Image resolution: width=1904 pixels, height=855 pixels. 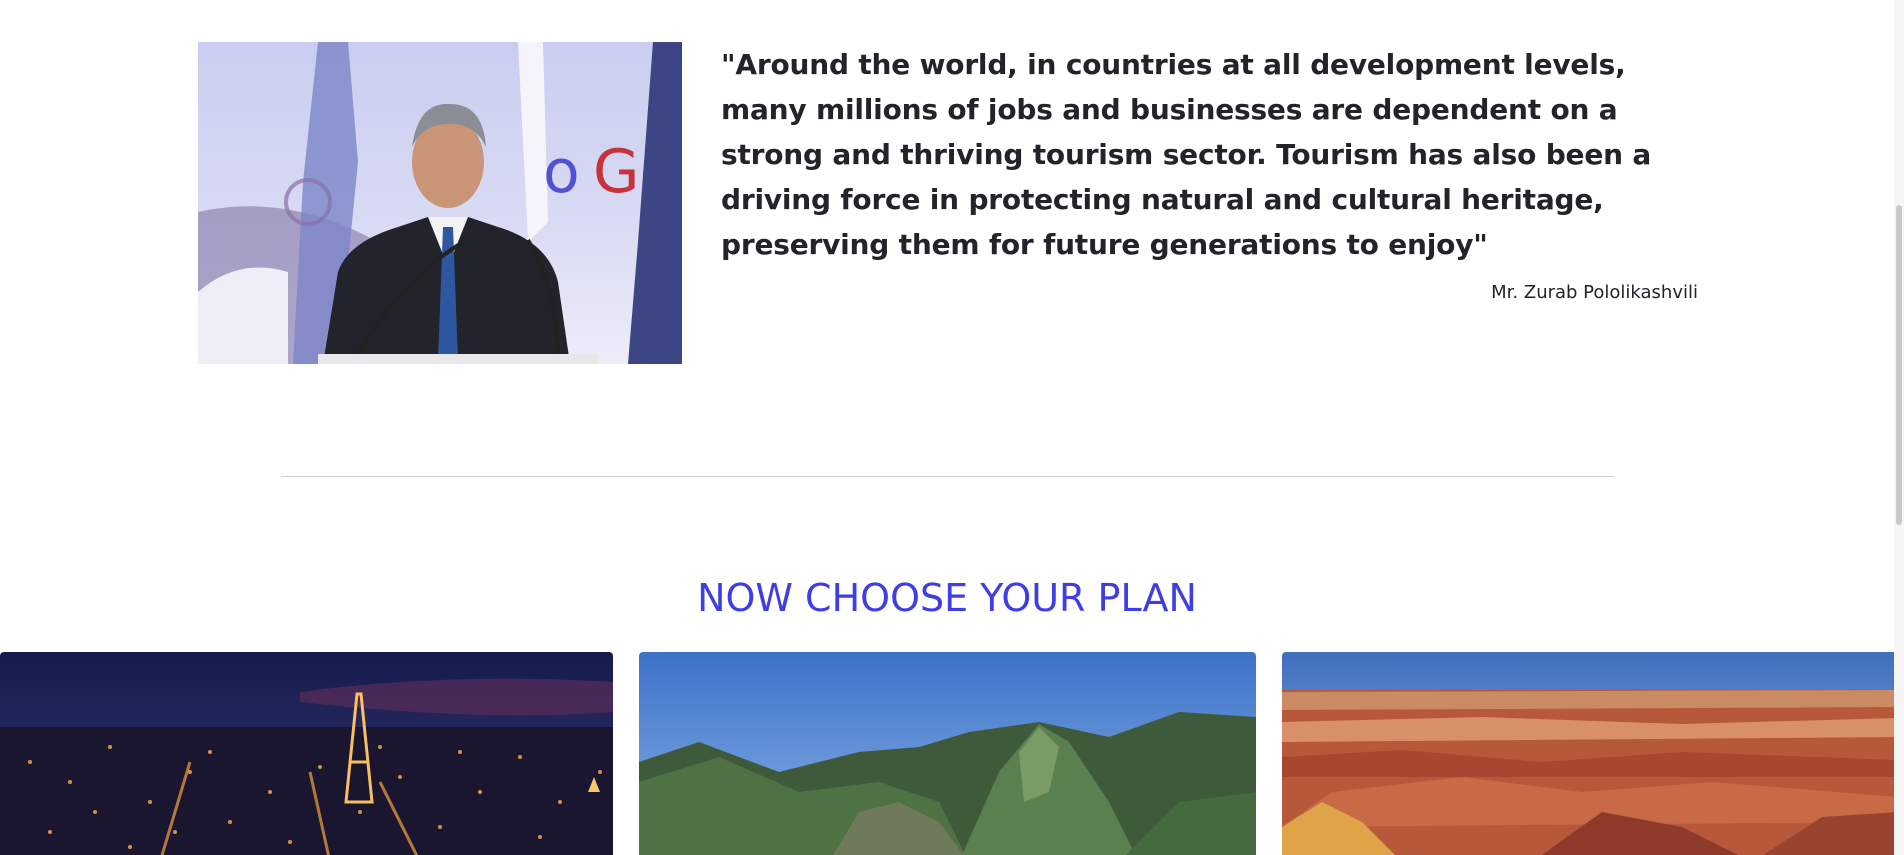 I want to click on section-divider, so click(x=947, y=476).